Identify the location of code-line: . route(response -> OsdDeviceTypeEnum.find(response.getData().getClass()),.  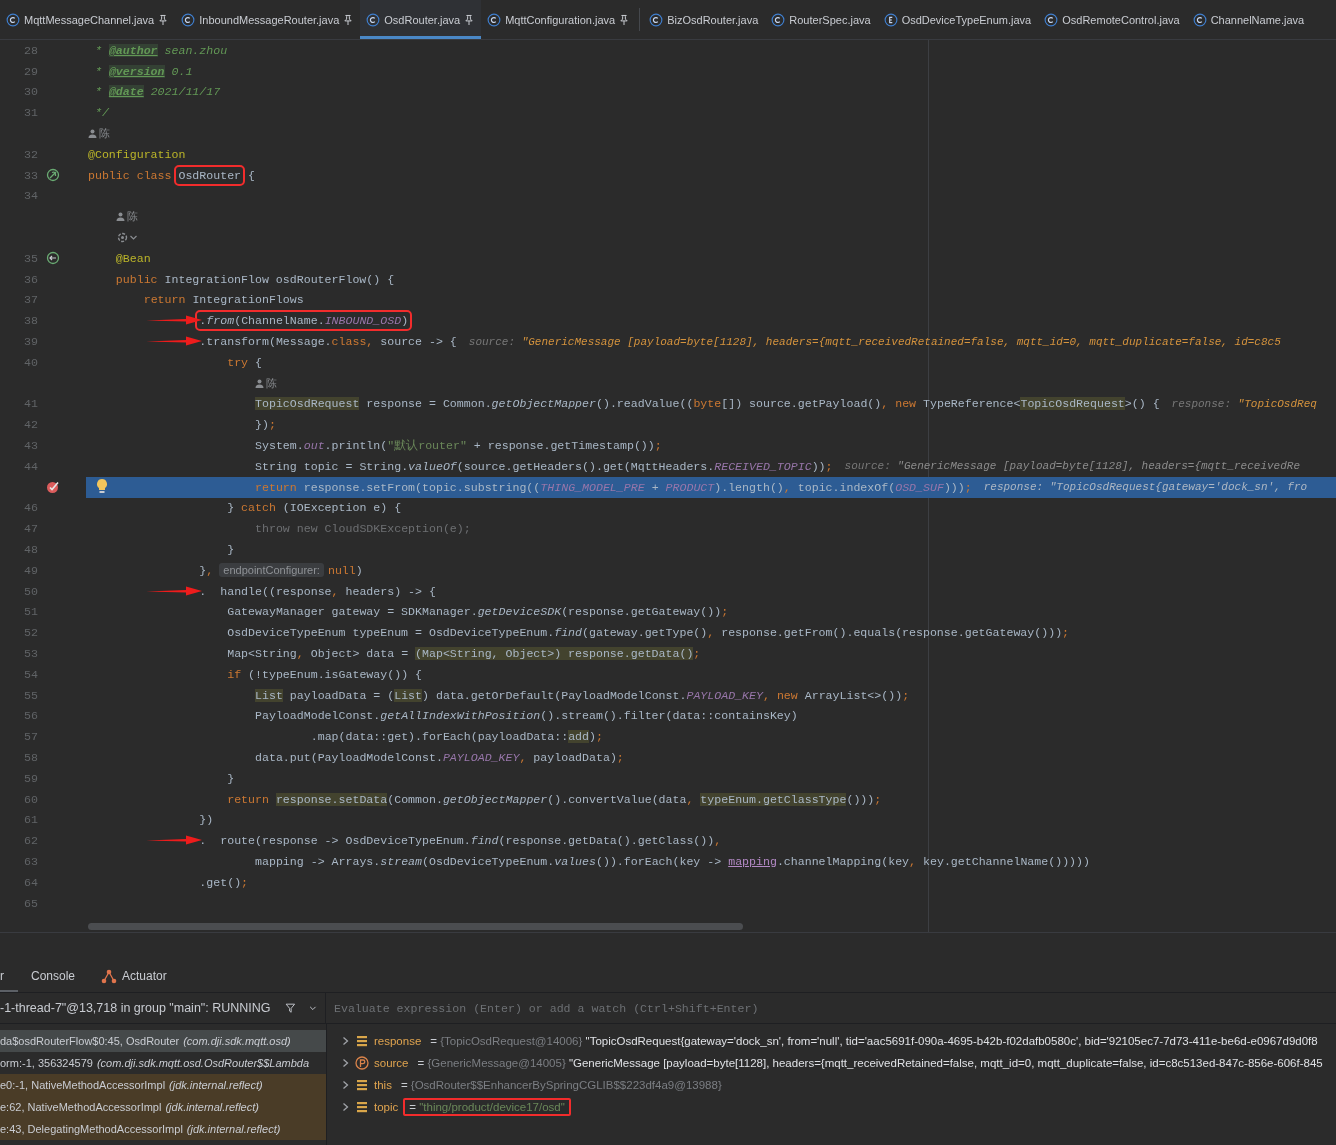
(460, 841).